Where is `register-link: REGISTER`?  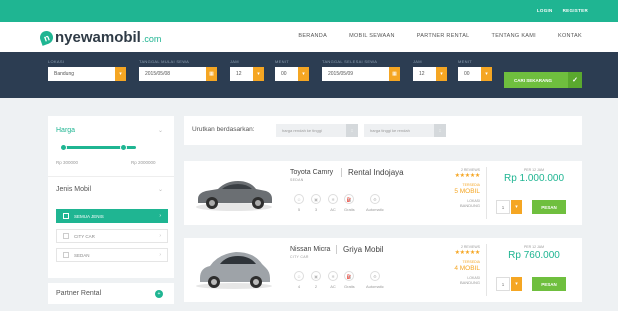 register-link: REGISTER is located at coordinates (575, 10).